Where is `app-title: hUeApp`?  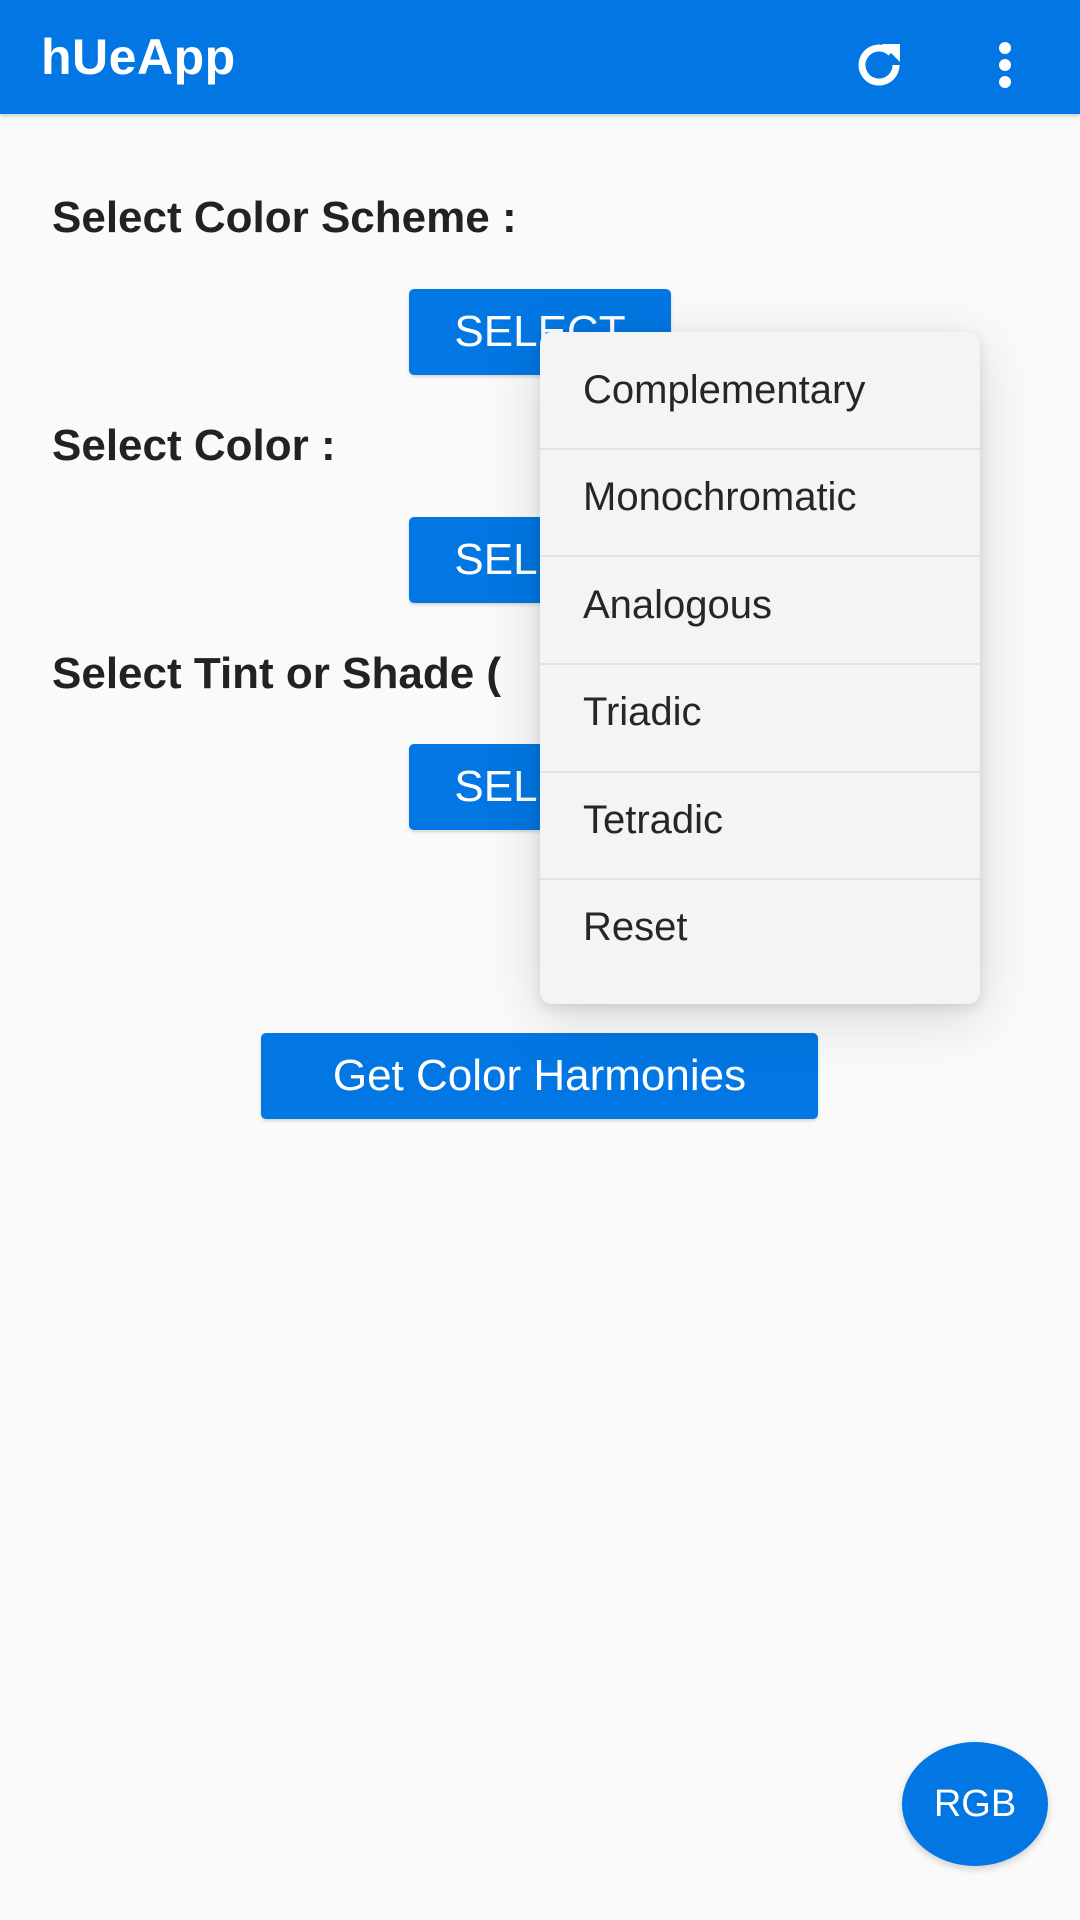 app-title: hUeApp is located at coordinates (138, 57).